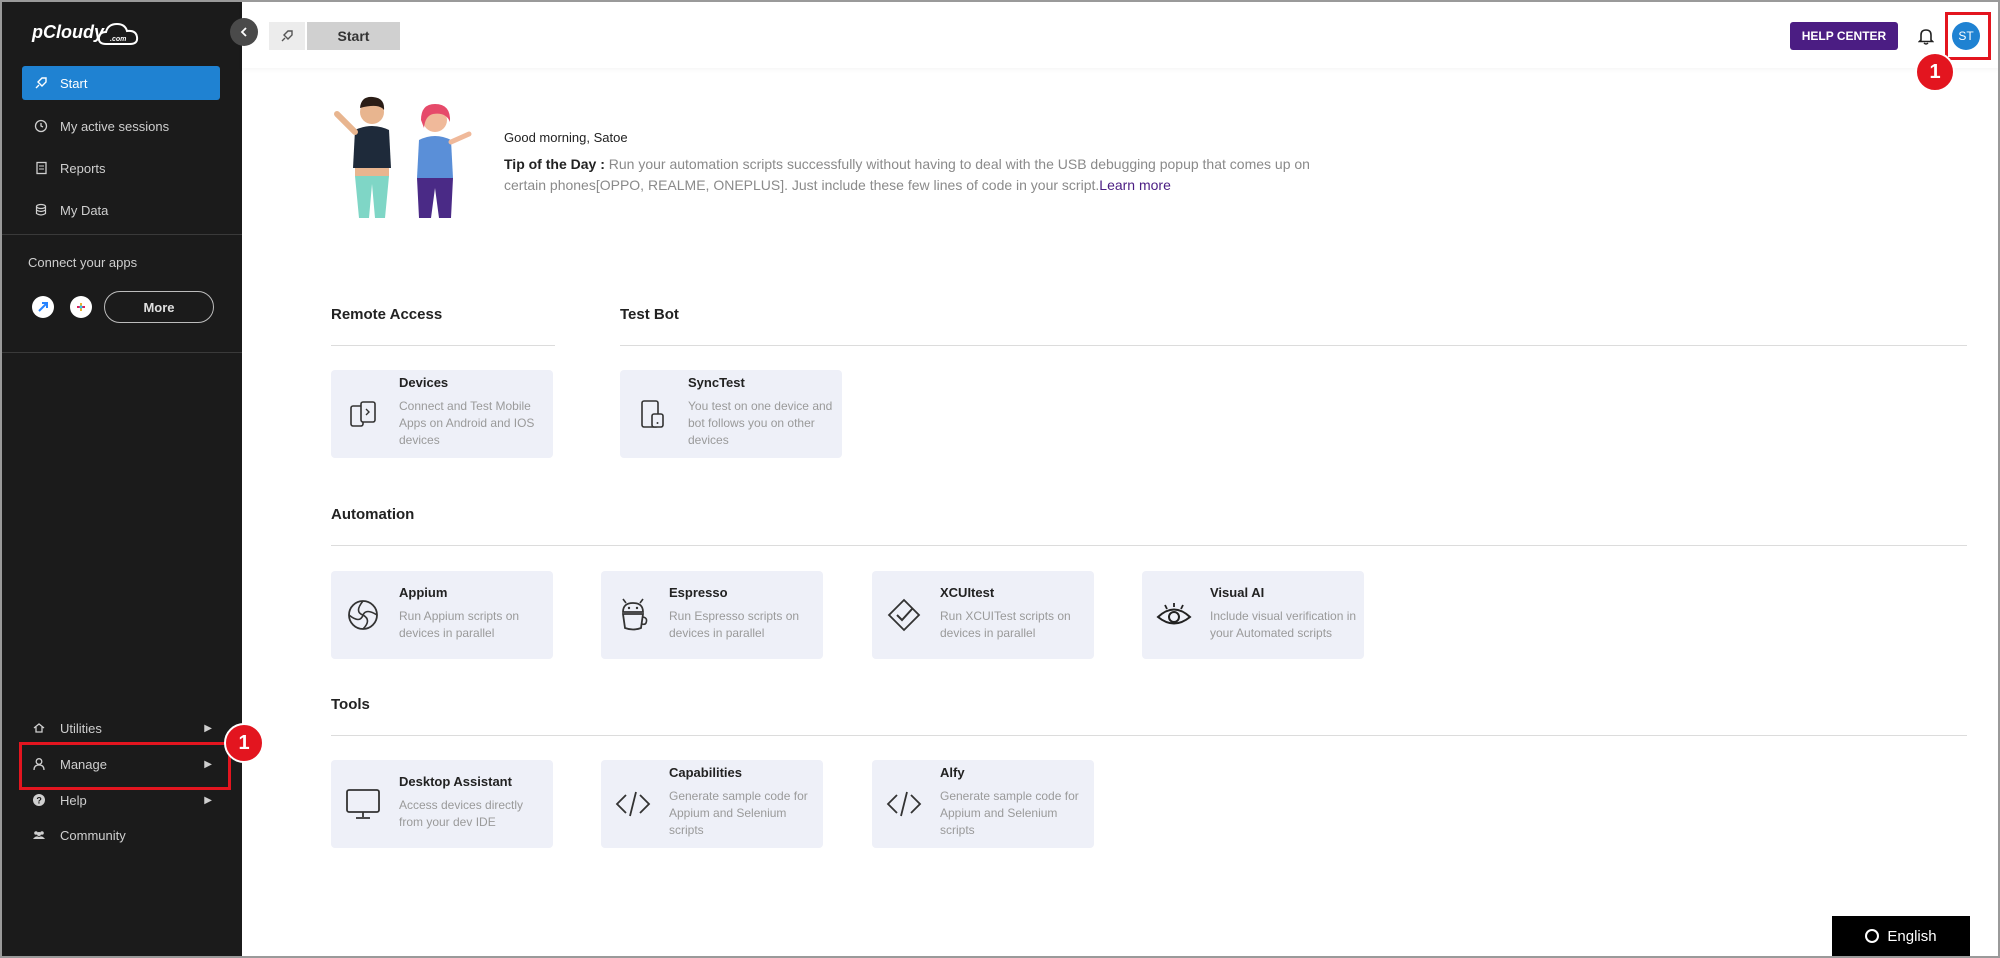 This screenshot has height=958, width=2000. I want to click on svg-text: .com, so click(118, 39).